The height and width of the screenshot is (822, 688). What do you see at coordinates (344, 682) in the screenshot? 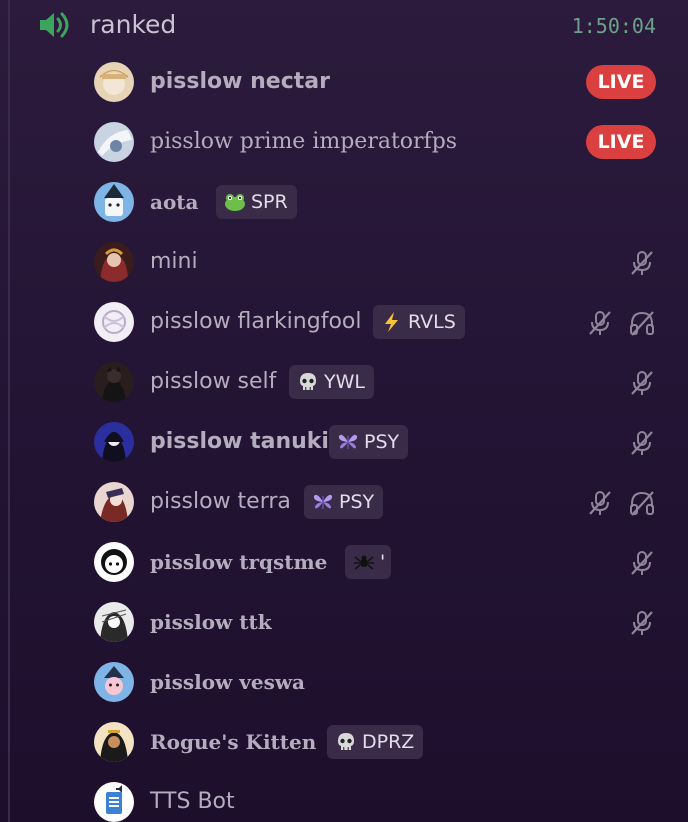
I see `voice-member: pisslow veswa` at bounding box center [344, 682].